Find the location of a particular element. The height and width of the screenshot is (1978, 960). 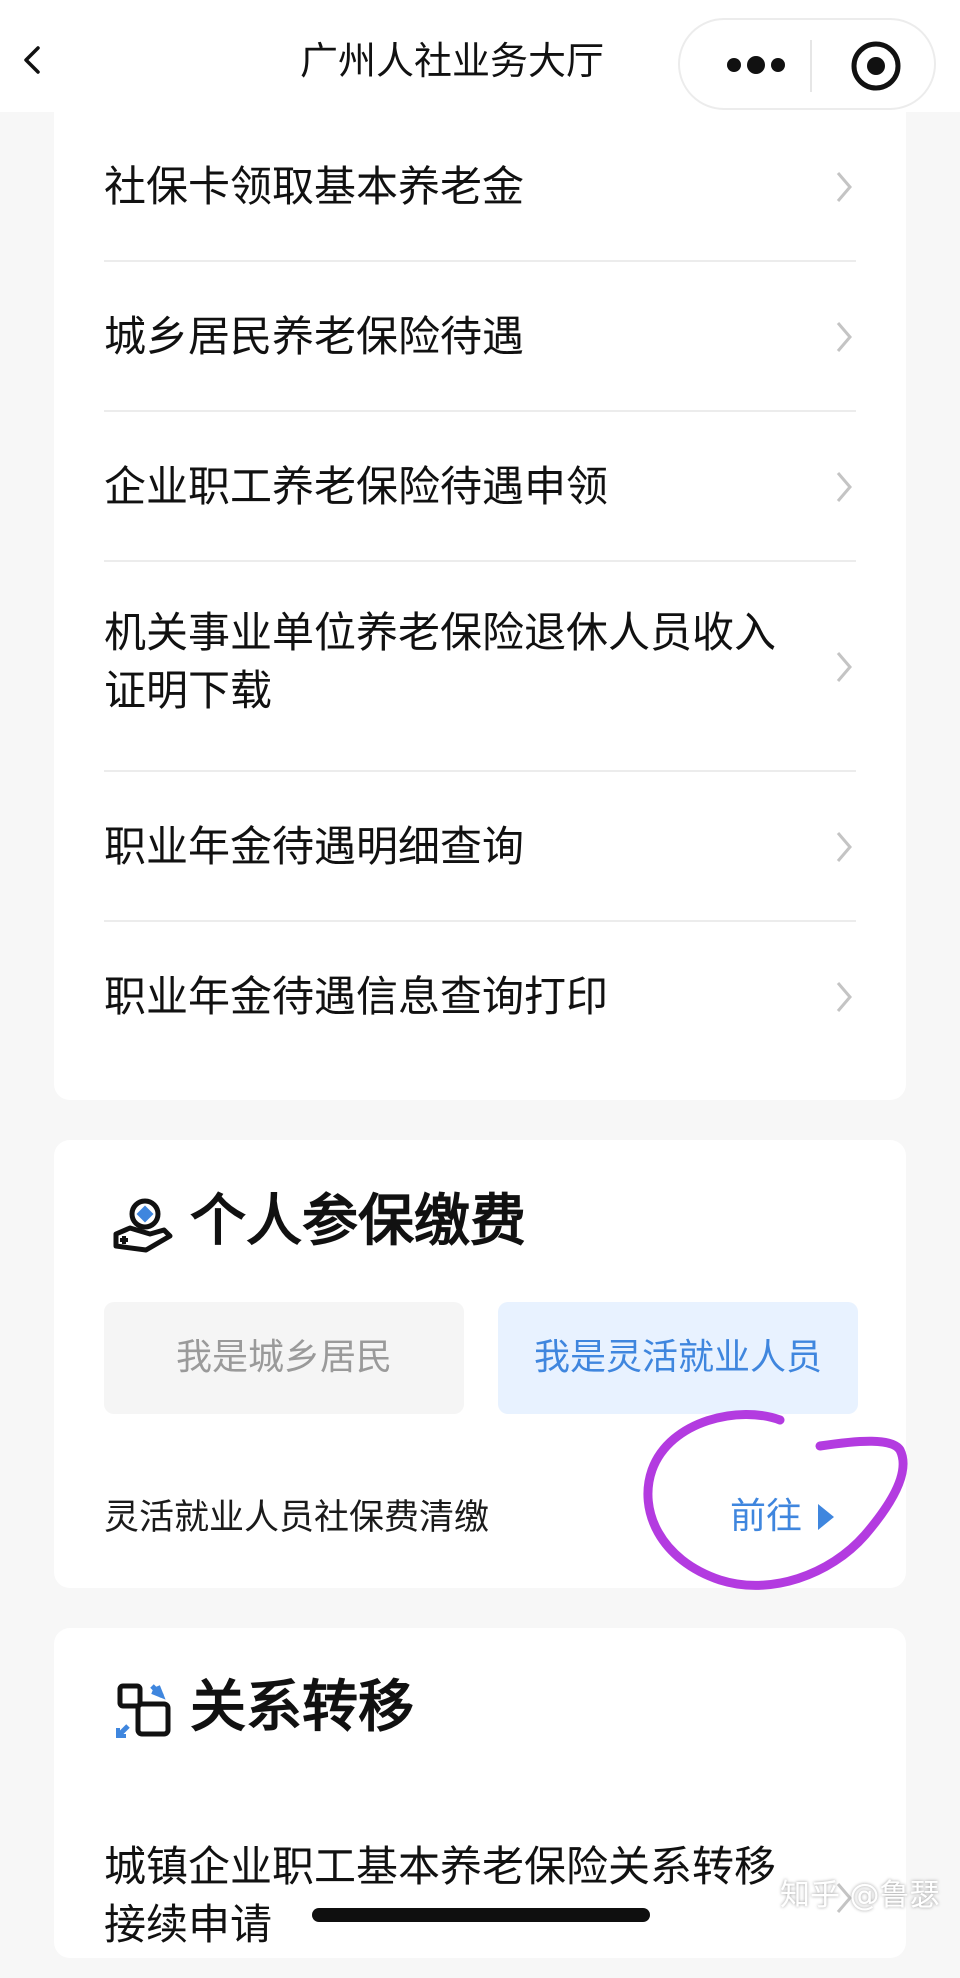

list-item-label: 机关事业单位养老保险退休人员收入证明下载 is located at coordinates (440, 661).